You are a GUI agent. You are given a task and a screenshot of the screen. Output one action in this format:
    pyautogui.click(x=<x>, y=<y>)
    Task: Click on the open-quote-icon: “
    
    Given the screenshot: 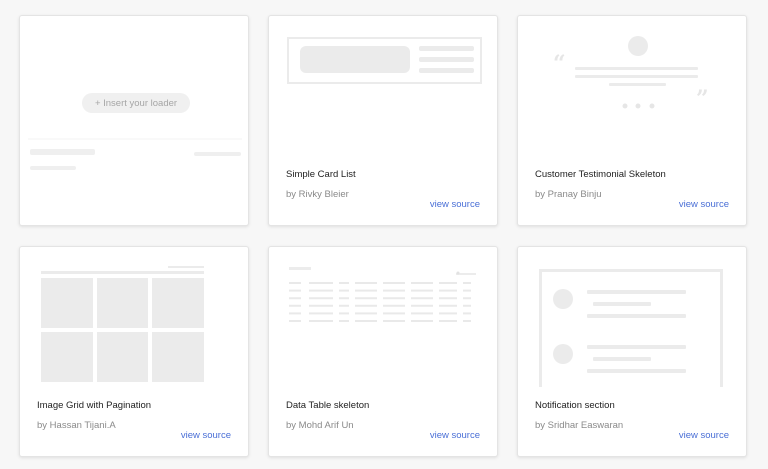 What is the action you would take?
    pyautogui.click(x=559, y=64)
    